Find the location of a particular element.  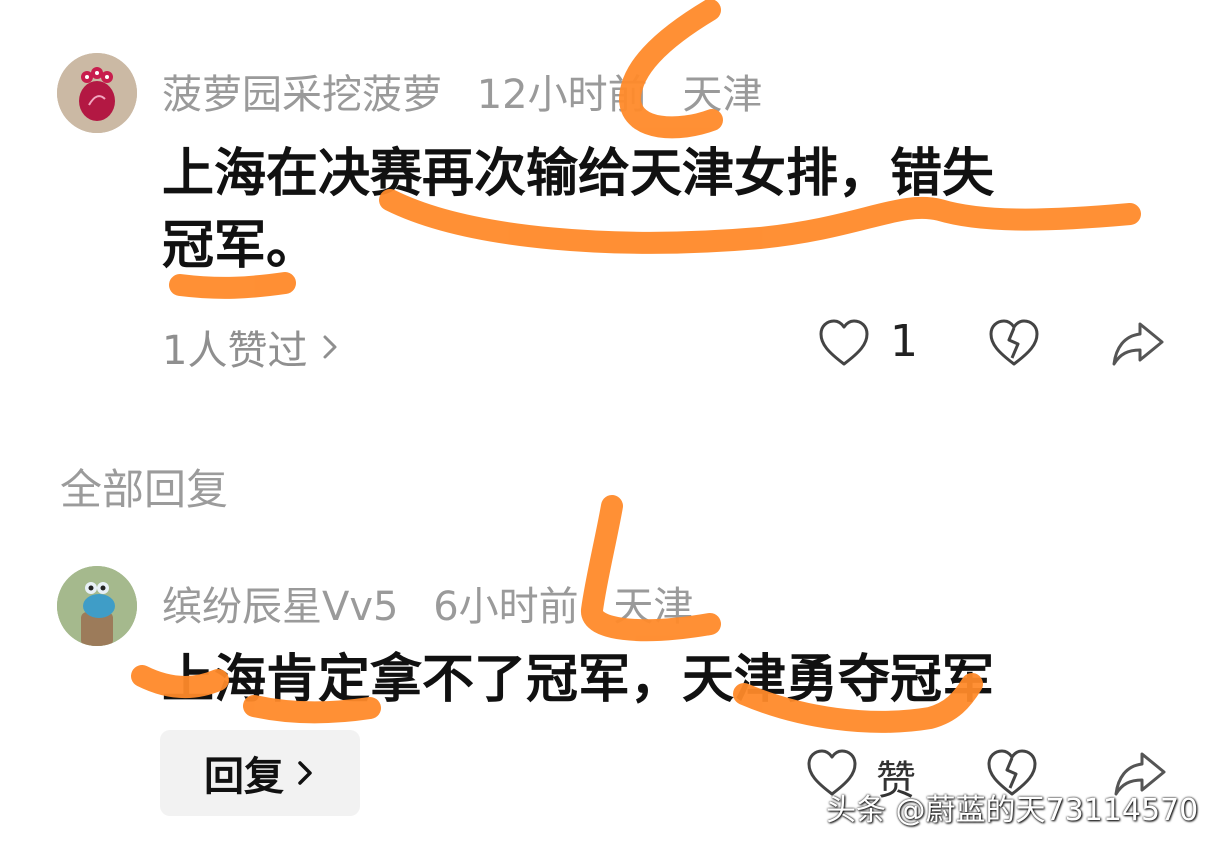

comment-text-line1: 上海在决赛再次输给天津女排，错失 is located at coordinates (578, 174).